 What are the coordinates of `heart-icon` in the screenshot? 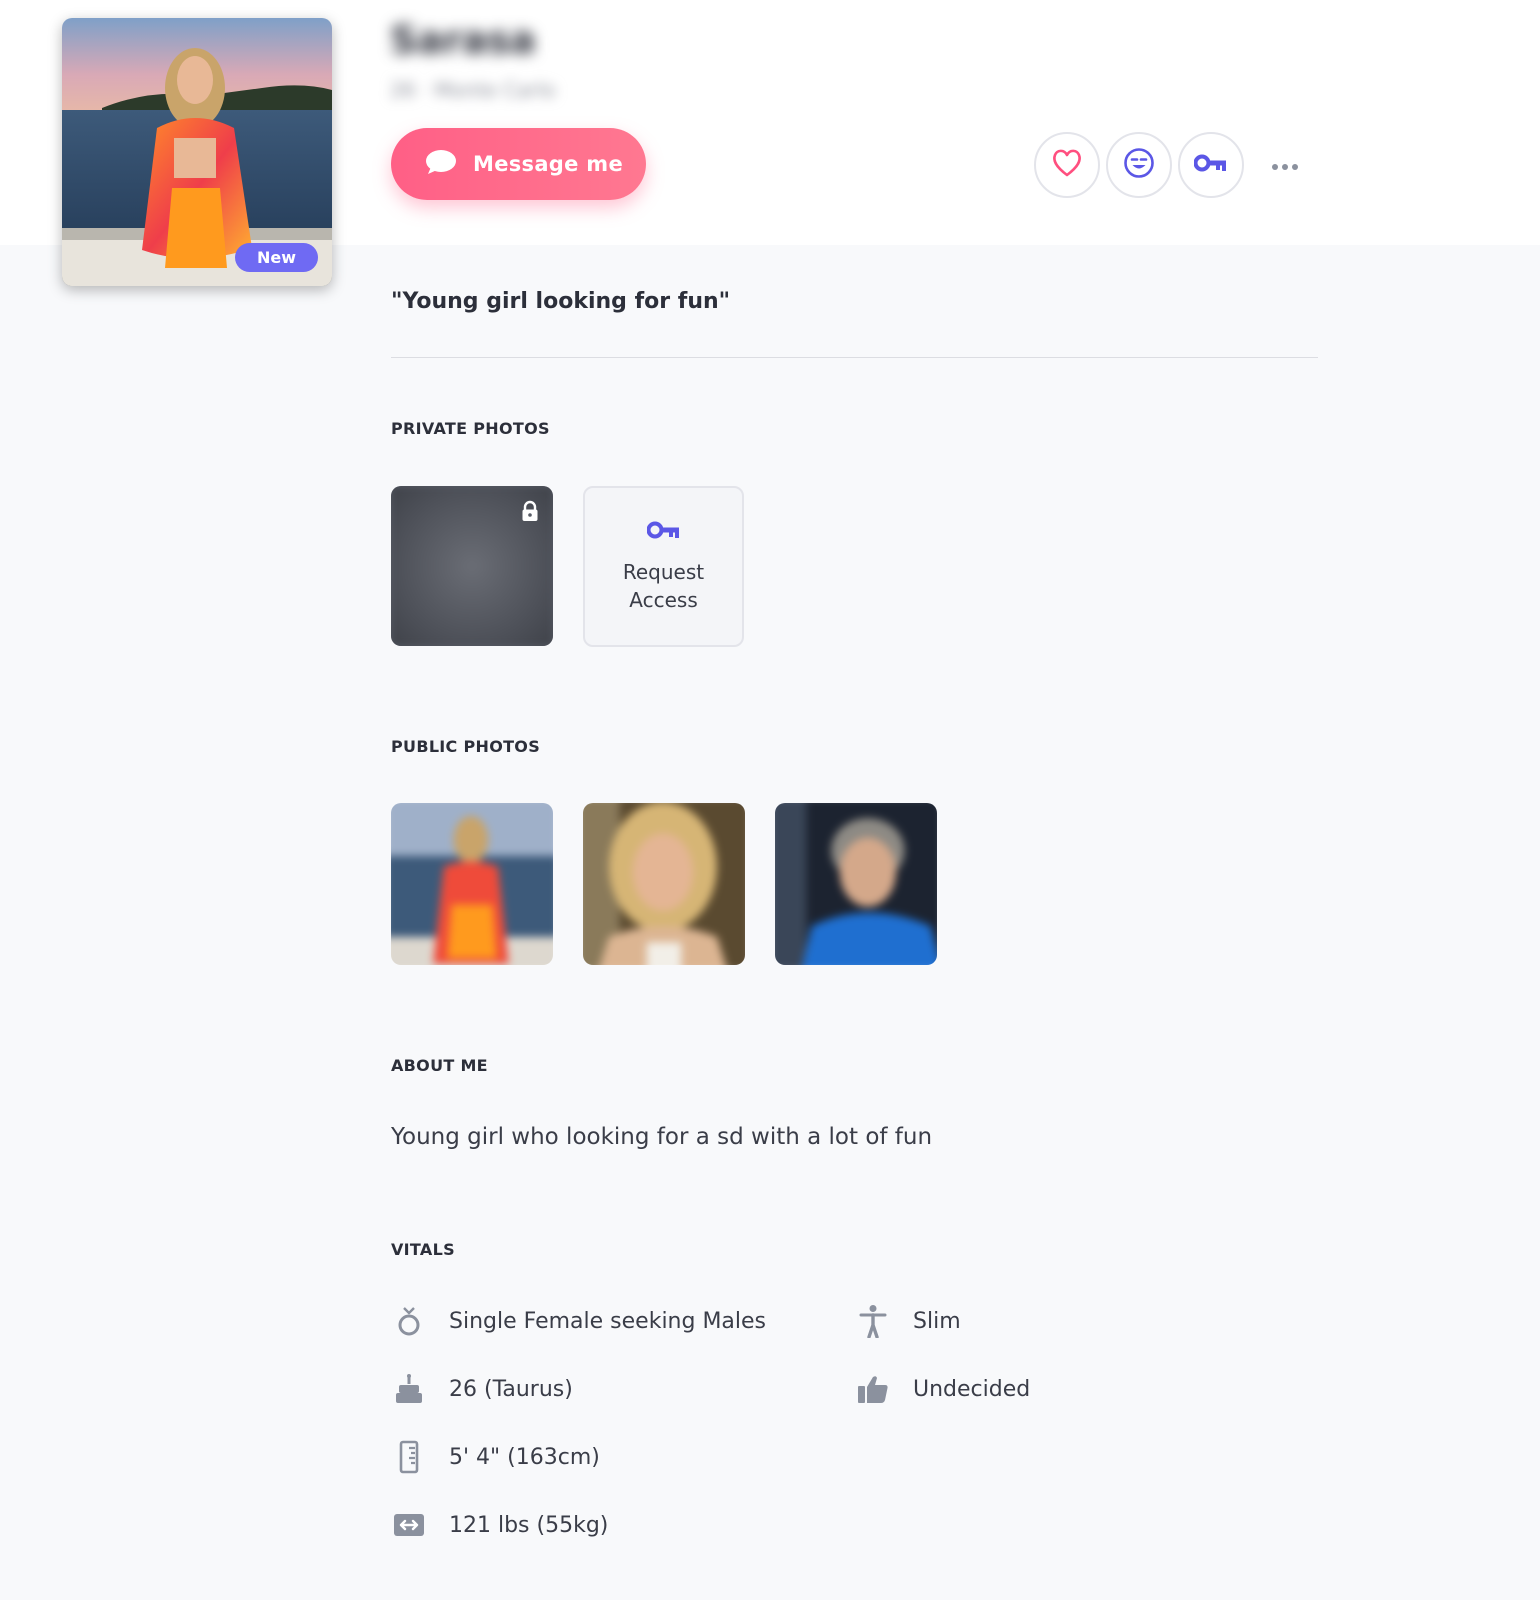 It's located at (1067, 165).